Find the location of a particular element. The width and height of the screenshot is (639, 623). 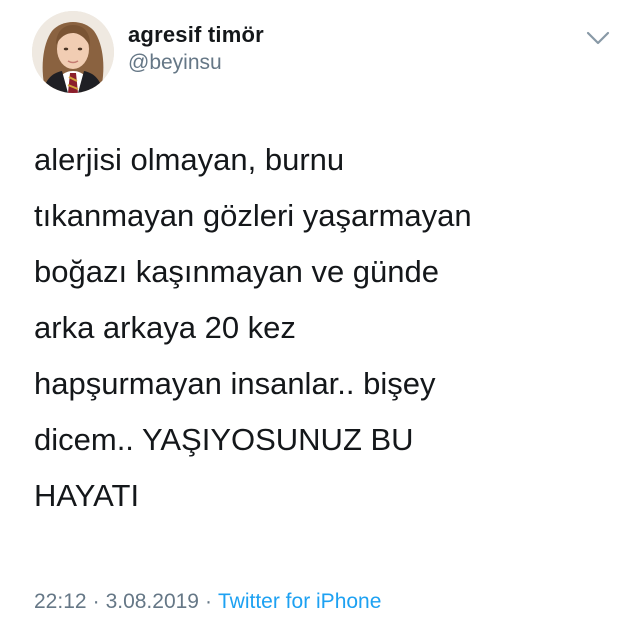

tweet-time: 22:12 is located at coordinates (60, 601).